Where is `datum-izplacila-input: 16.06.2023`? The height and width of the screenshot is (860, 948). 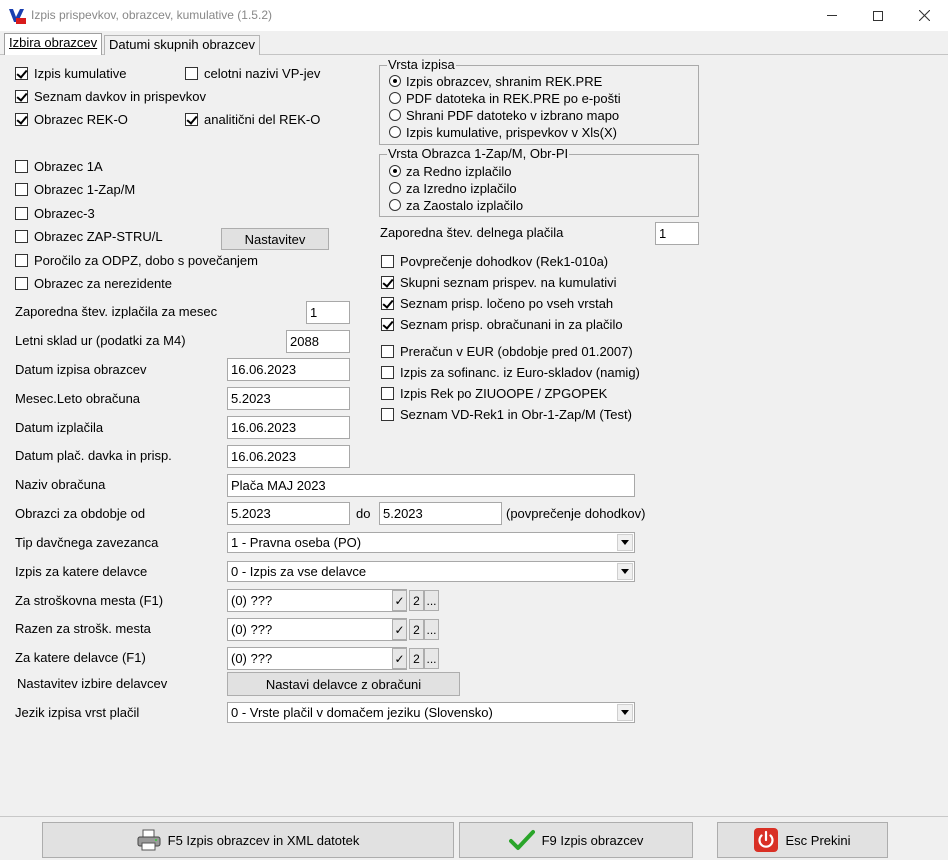 datum-izplacila-input: 16.06.2023 is located at coordinates (288, 427).